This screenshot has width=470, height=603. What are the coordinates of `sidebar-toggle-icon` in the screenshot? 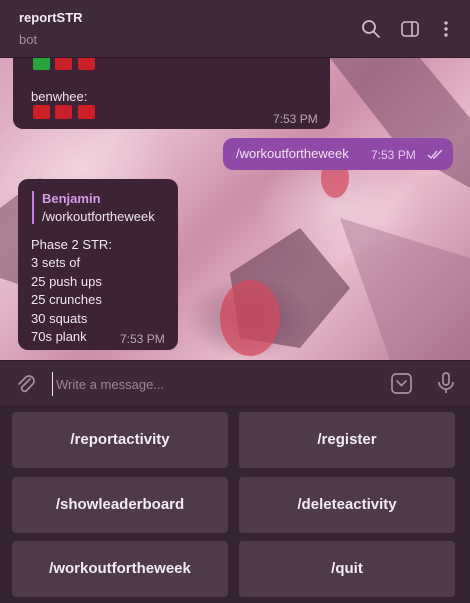 It's located at (410, 29).